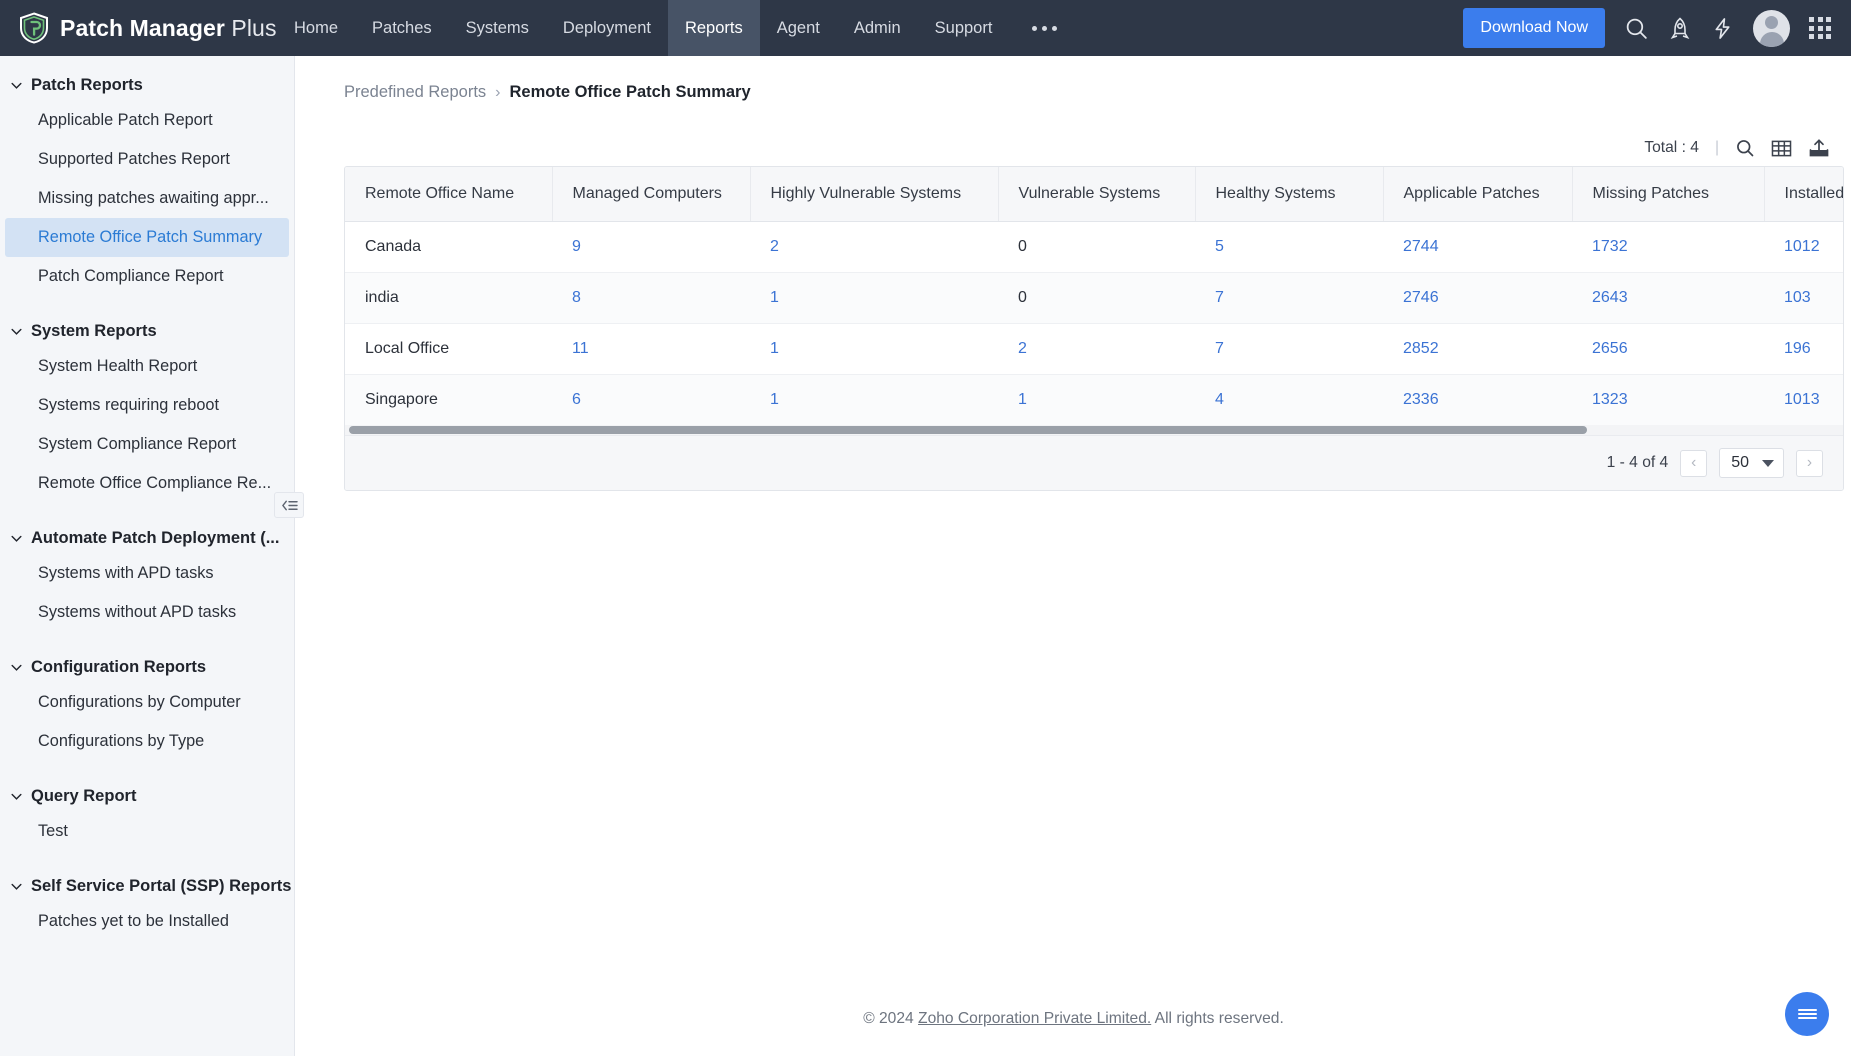 This screenshot has height=1056, width=1851. What do you see at coordinates (147, 85) in the screenshot?
I see `sidebar-group-header-patch-reports: Patch Reports` at bounding box center [147, 85].